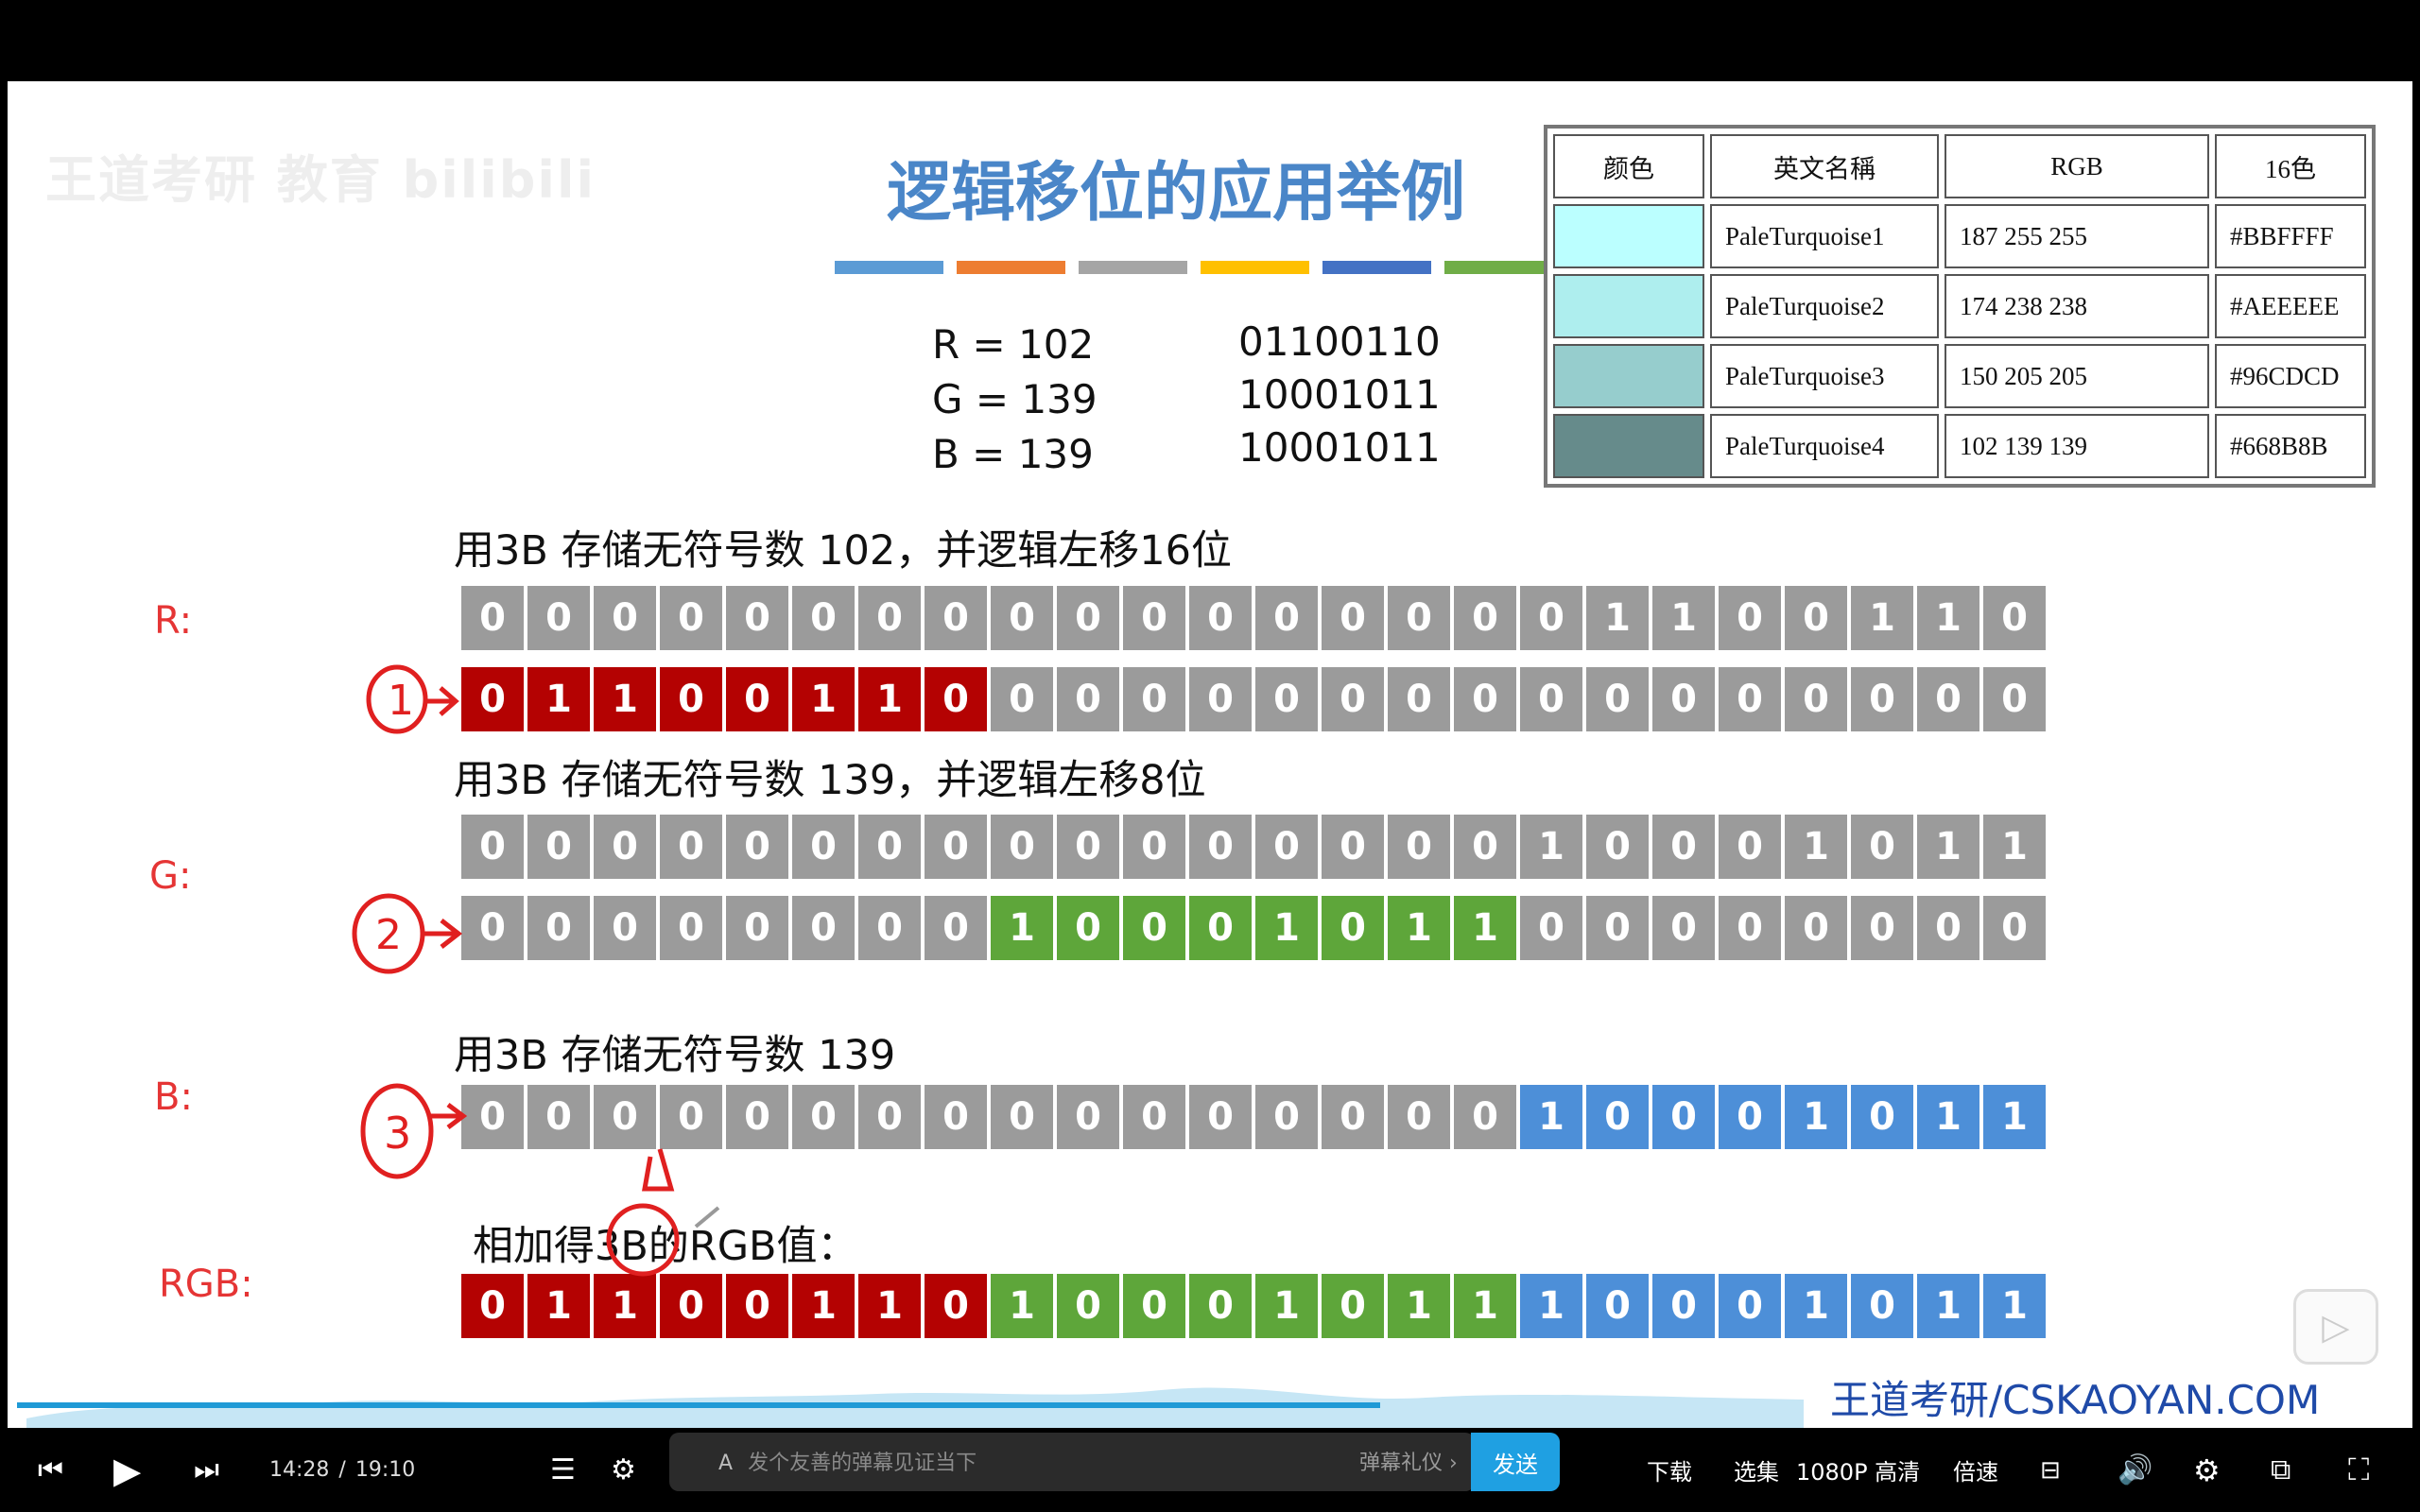  Describe the element at coordinates (173, 1097) in the screenshot. I see `label-b: B:` at that location.